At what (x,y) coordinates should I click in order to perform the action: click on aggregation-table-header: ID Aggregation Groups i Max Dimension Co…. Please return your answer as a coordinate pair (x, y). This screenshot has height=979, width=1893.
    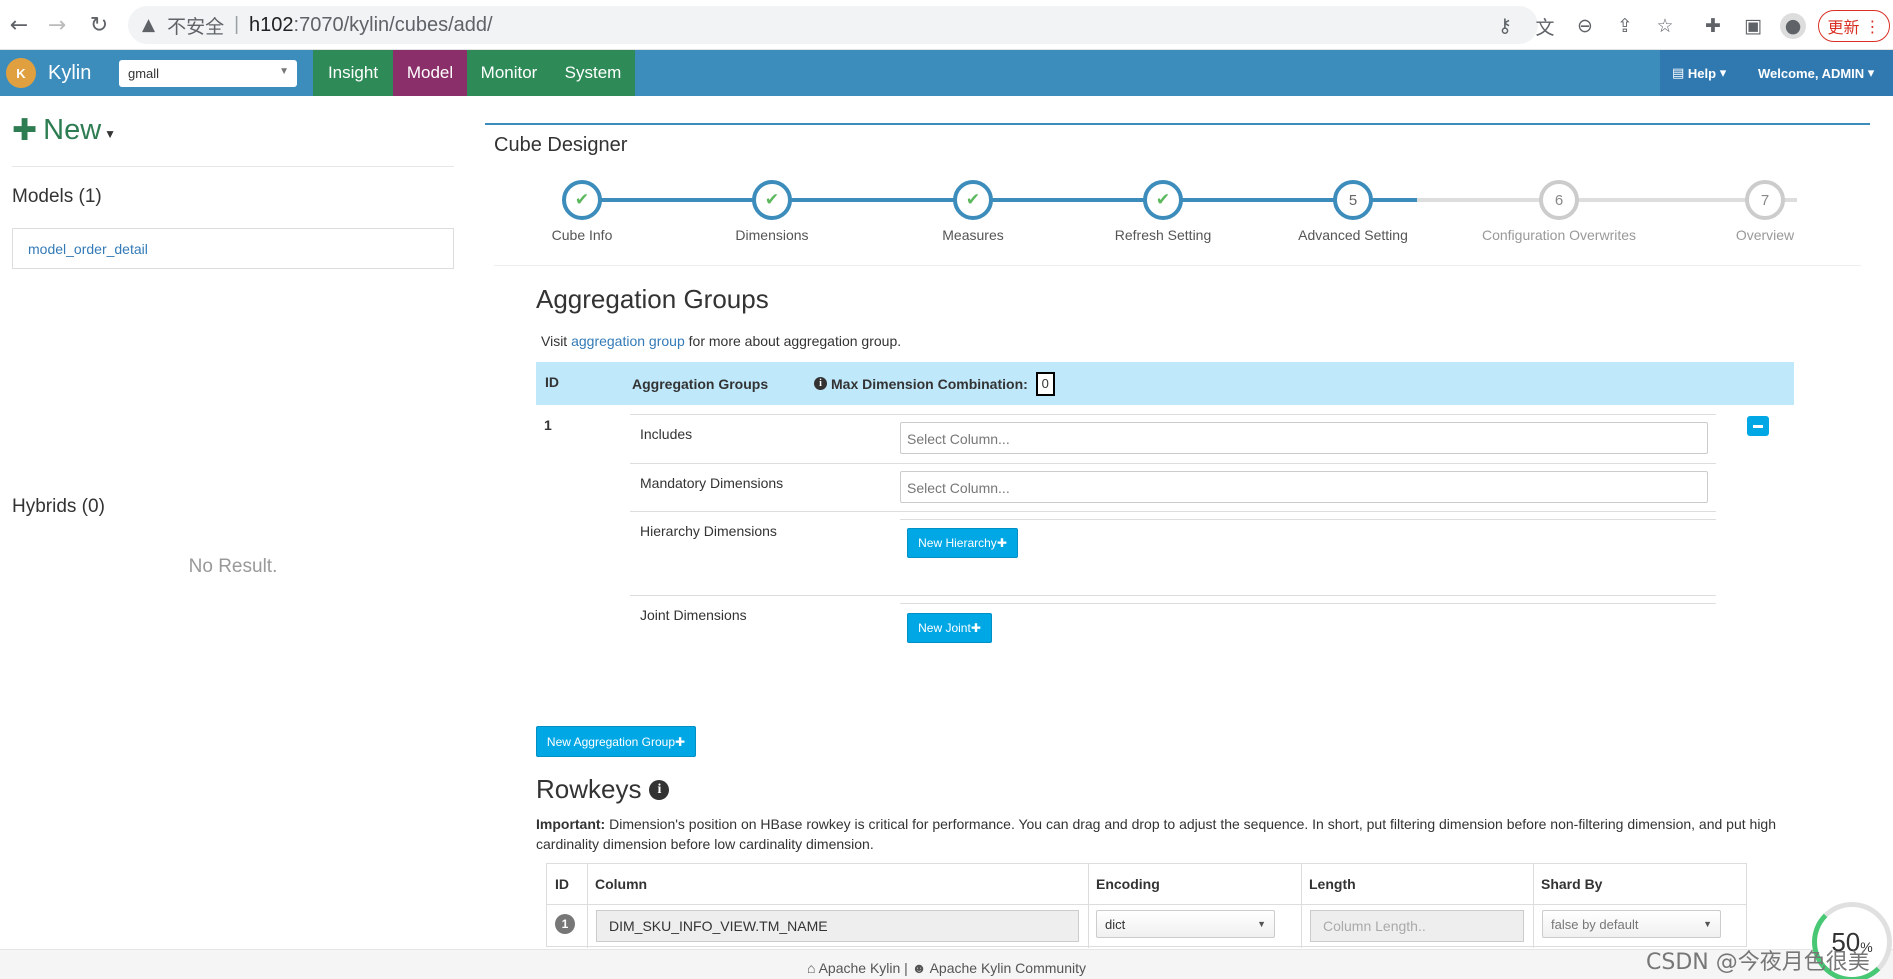
    Looking at the image, I should click on (1165, 383).